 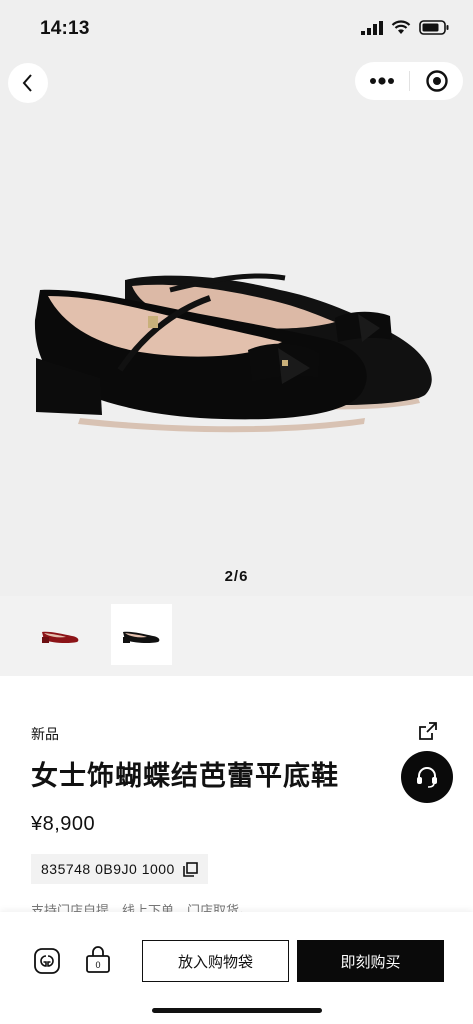 I want to click on home-indicator, so click(x=237, y=1010).